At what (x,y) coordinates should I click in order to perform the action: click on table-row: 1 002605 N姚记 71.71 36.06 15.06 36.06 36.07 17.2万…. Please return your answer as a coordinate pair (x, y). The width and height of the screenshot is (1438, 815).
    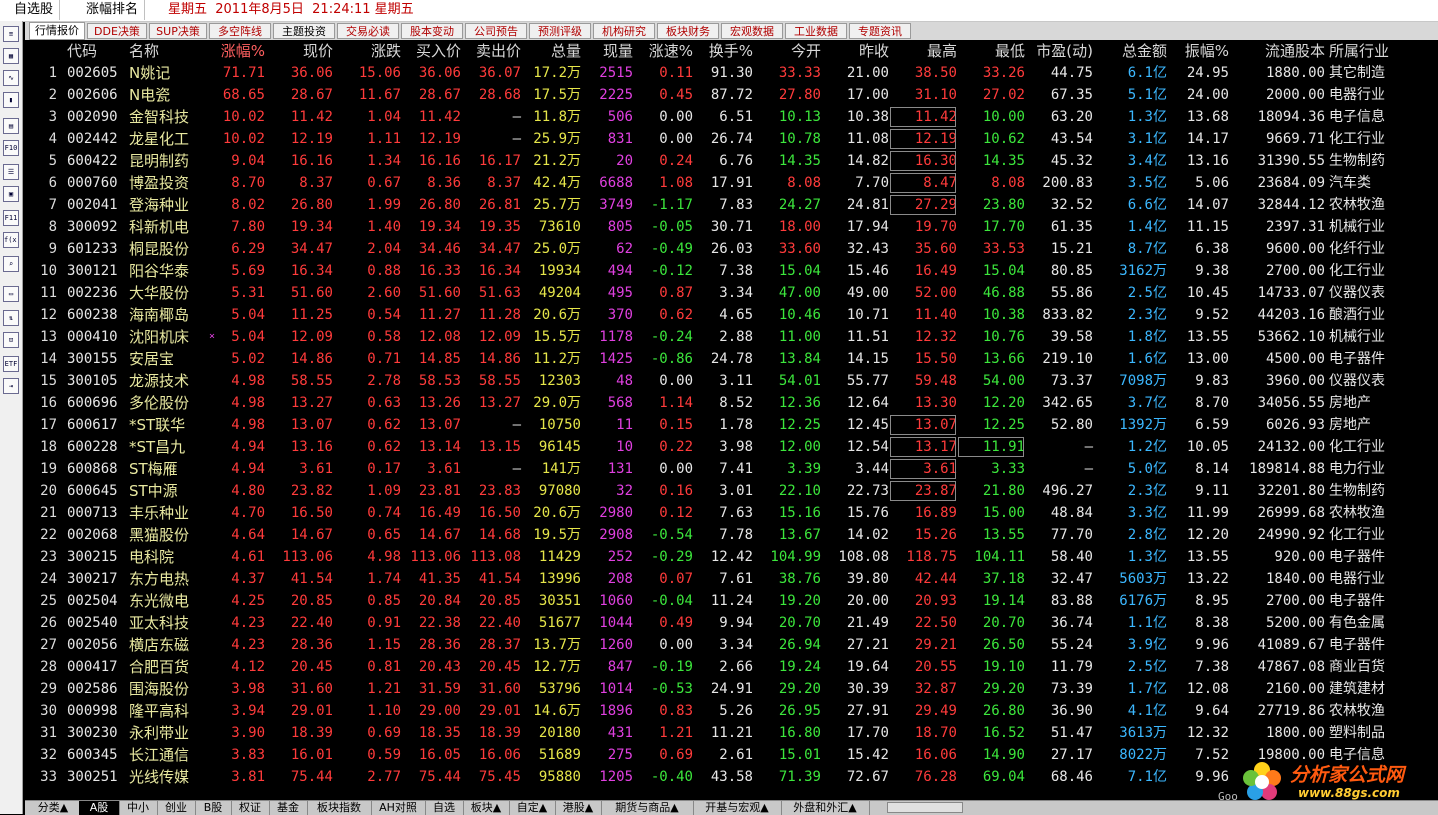
    Looking at the image, I should click on (731, 73).